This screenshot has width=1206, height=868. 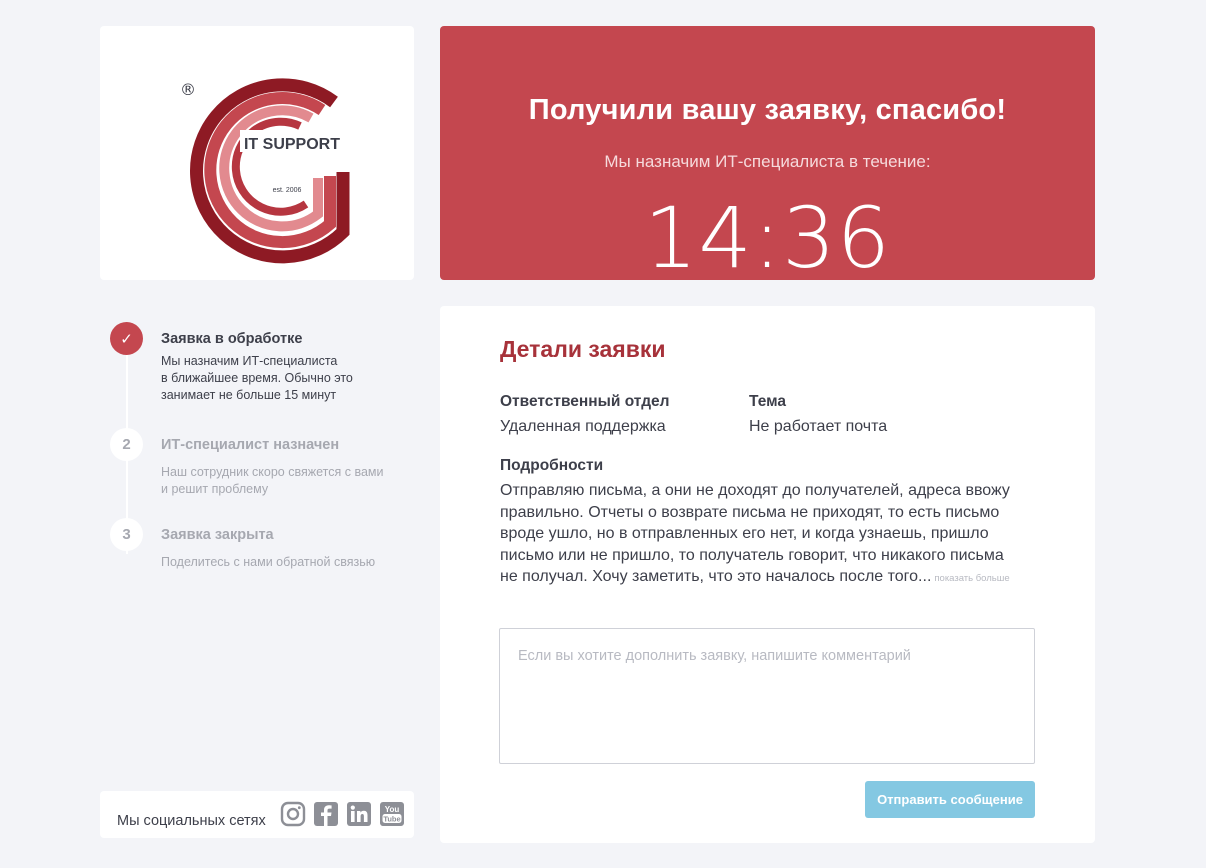 I want to click on facebook-icon, so click(x=326, y=814).